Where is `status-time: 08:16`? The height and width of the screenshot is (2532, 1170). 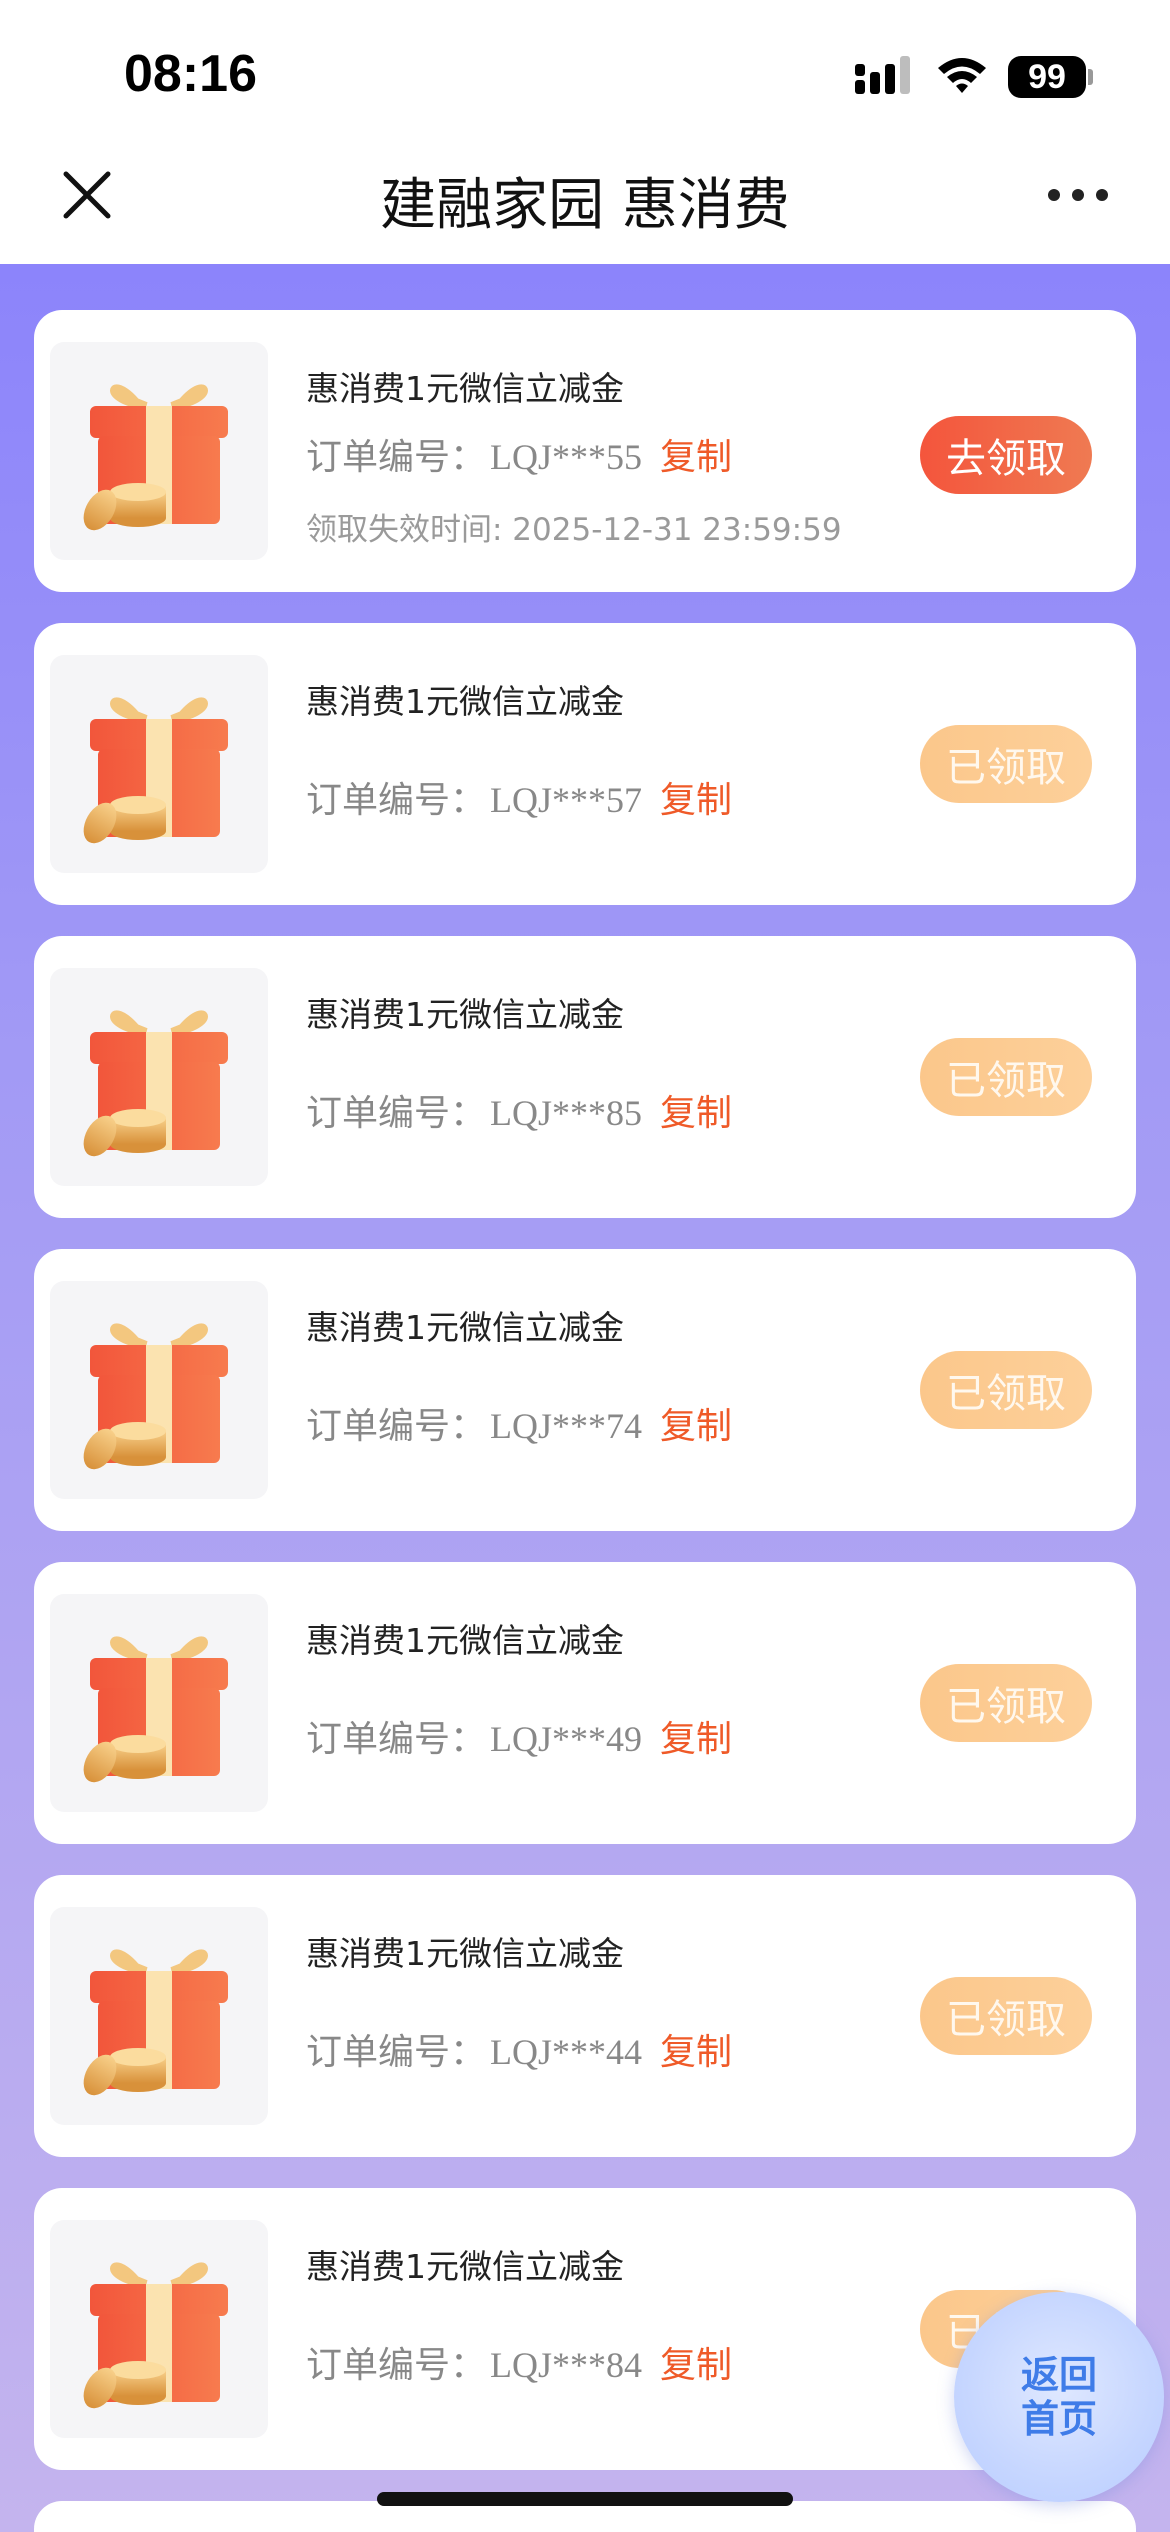
status-time: 08:16 is located at coordinates (190, 74).